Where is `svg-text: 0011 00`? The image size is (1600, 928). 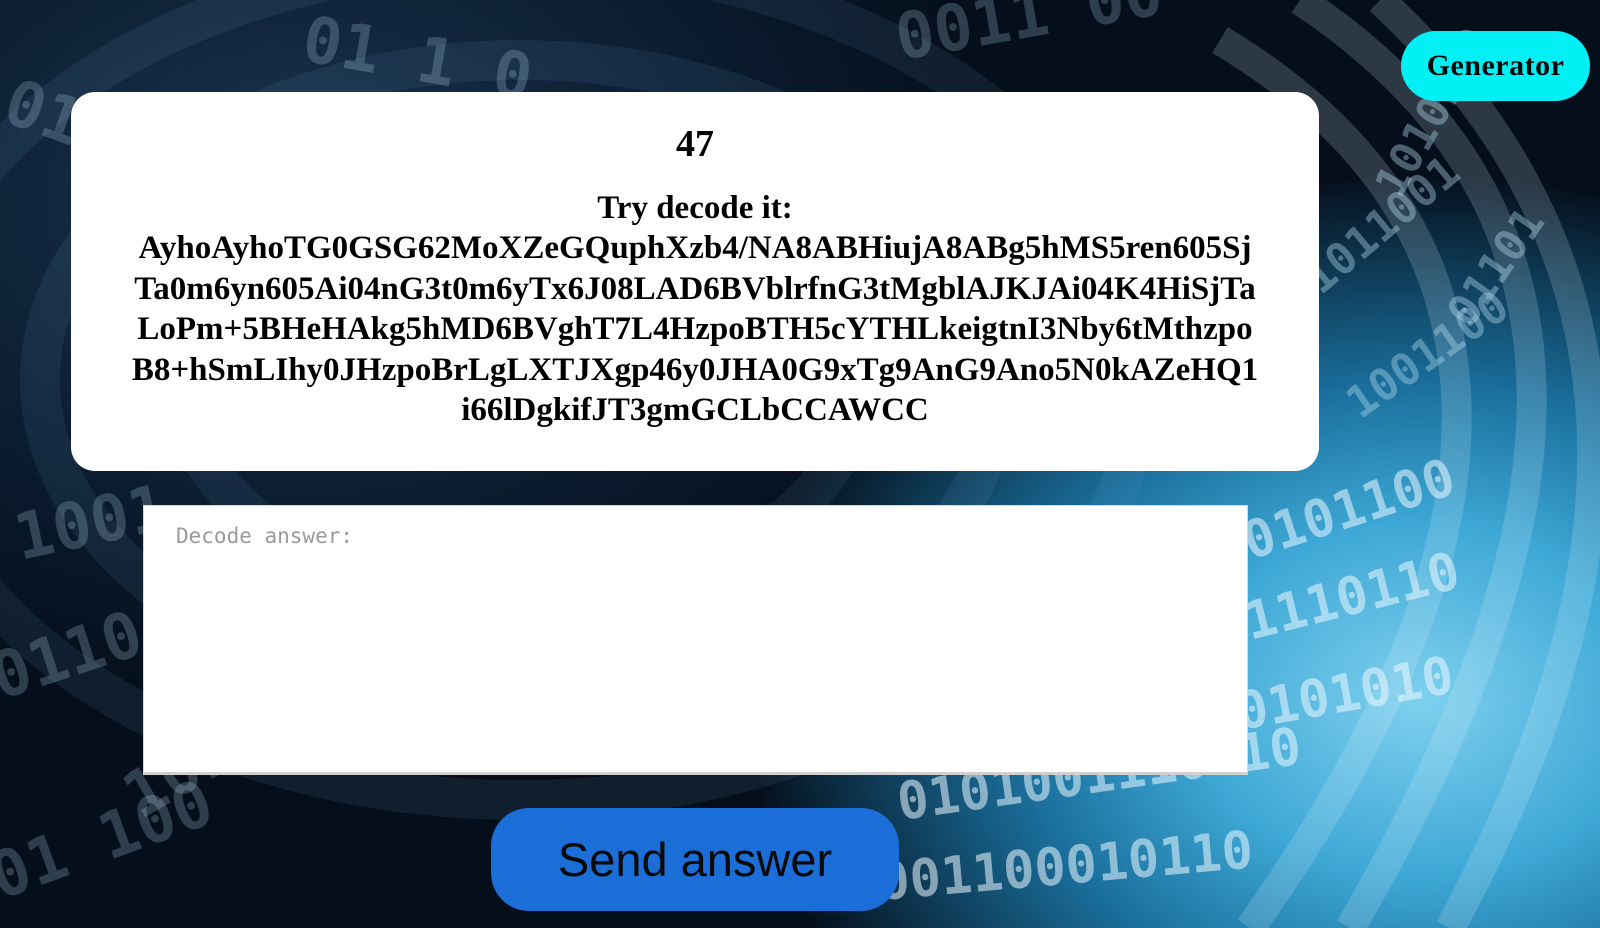
svg-text: 0011 00 is located at coordinates (1029, 38).